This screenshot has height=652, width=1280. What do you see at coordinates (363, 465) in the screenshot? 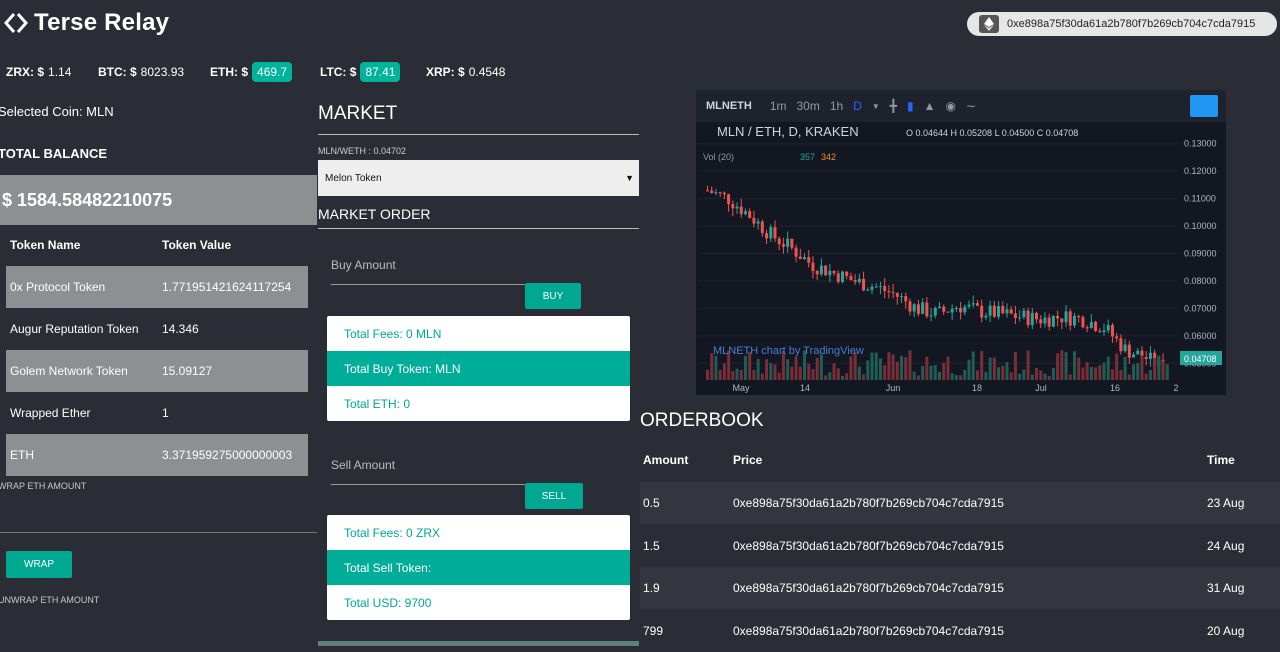
I see `sell-amount-input: Sell Amount` at bounding box center [363, 465].